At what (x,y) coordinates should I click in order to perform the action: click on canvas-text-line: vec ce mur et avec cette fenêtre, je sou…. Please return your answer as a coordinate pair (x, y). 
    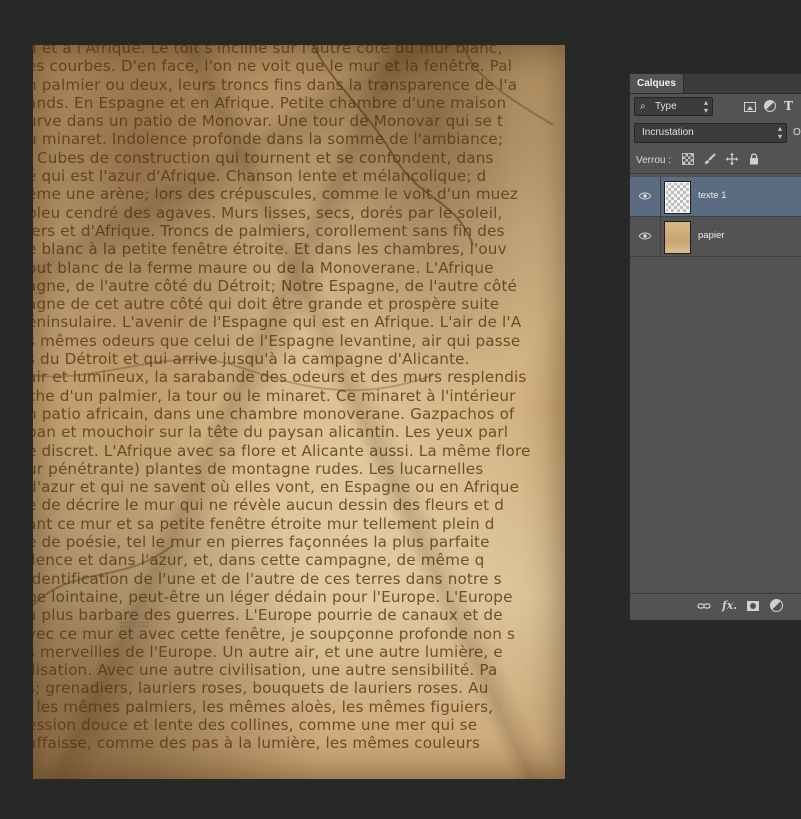
    Looking at the image, I should click on (274, 633).